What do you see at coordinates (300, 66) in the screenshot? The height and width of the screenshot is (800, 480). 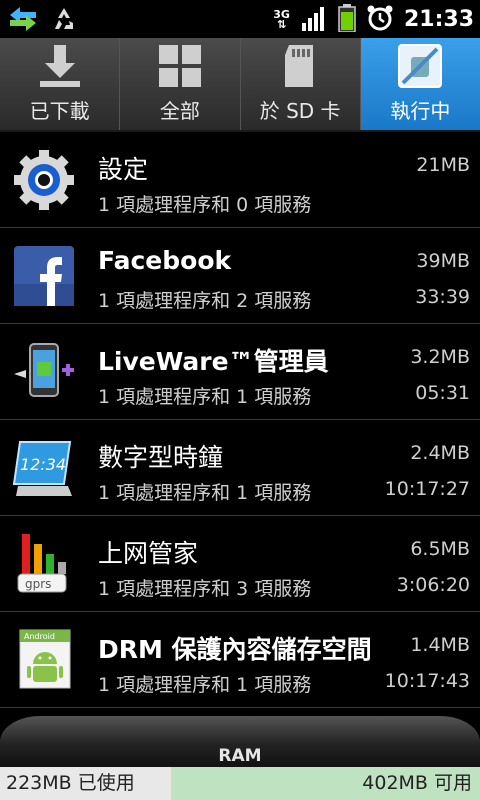 I see `sd-card-icon` at bounding box center [300, 66].